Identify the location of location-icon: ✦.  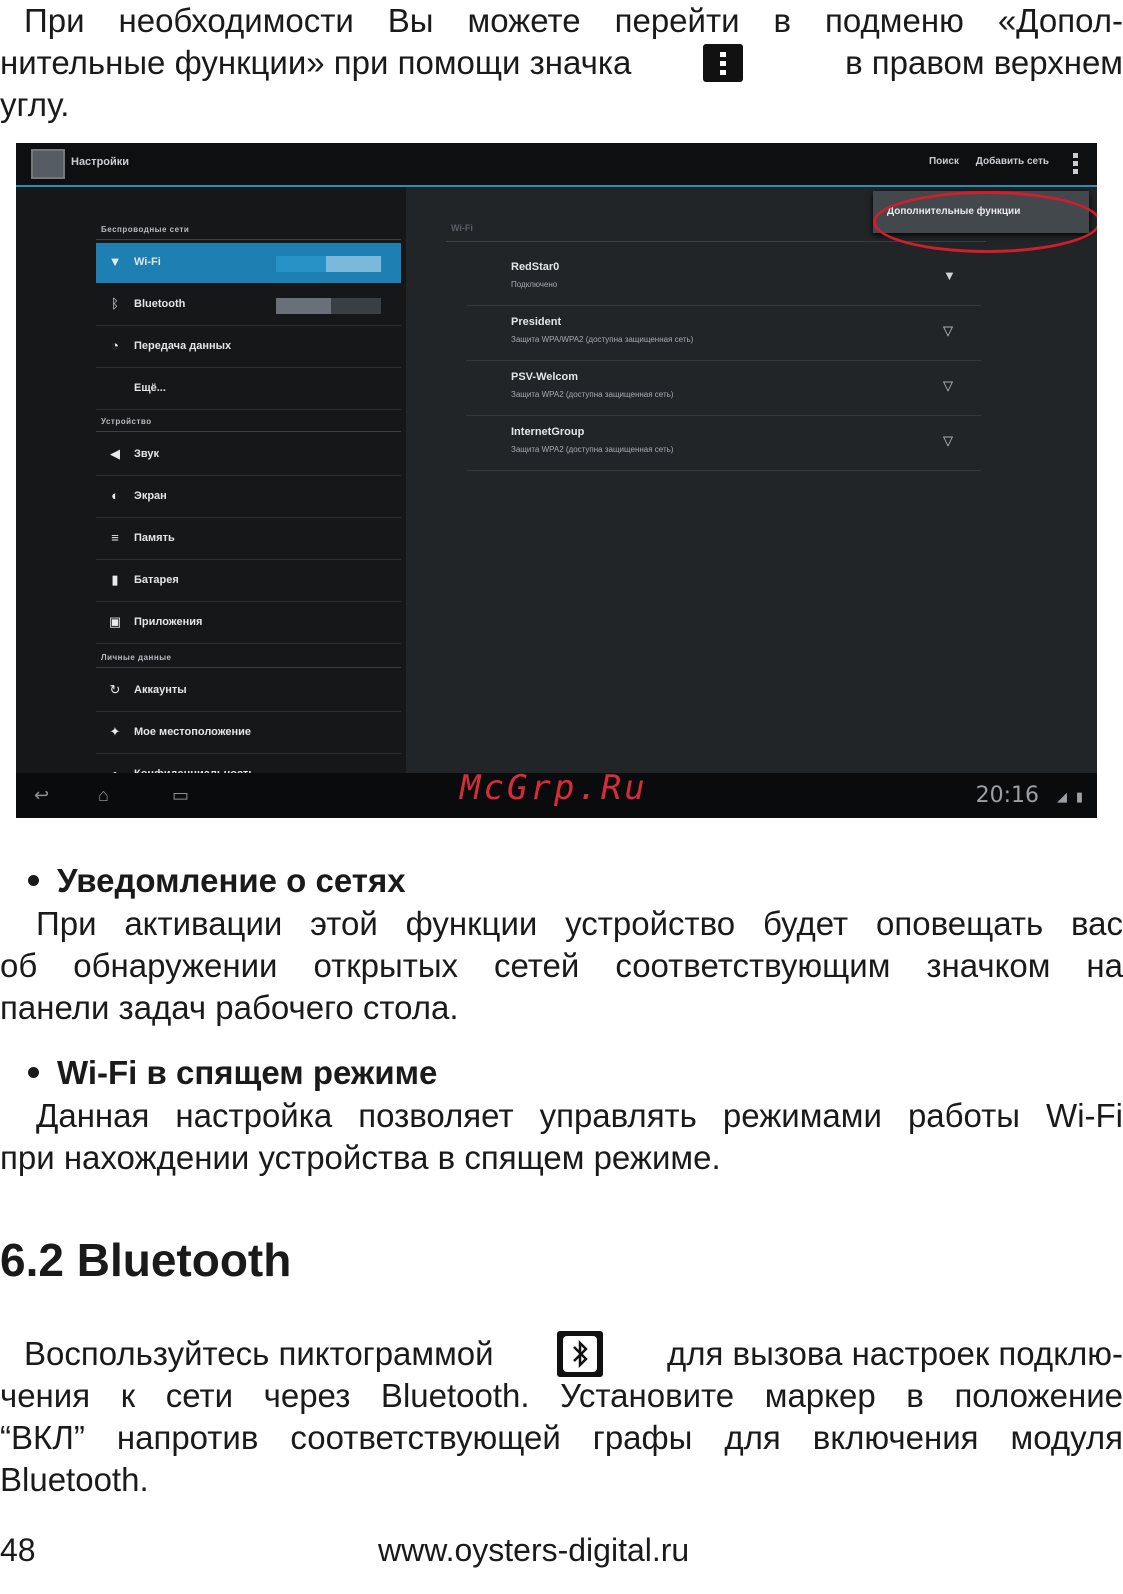
(115, 731).